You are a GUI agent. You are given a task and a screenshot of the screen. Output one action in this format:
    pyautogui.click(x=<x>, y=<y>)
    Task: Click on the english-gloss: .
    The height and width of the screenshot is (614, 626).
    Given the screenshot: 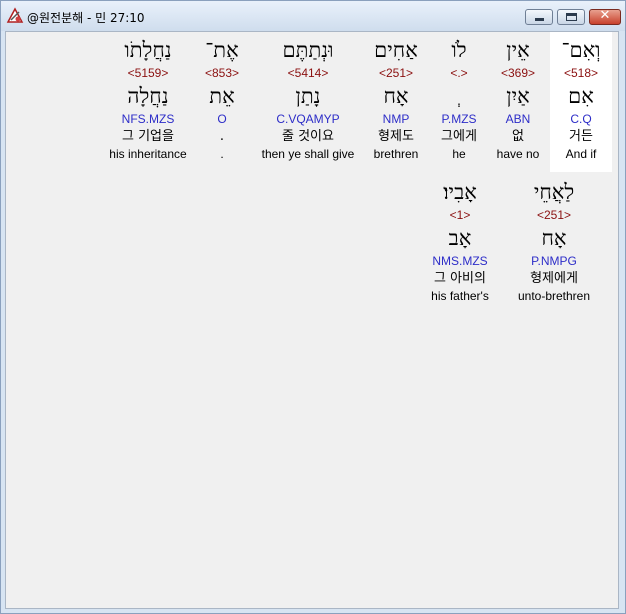 What is the action you would take?
    pyautogui.click(x=222, y=154)
    